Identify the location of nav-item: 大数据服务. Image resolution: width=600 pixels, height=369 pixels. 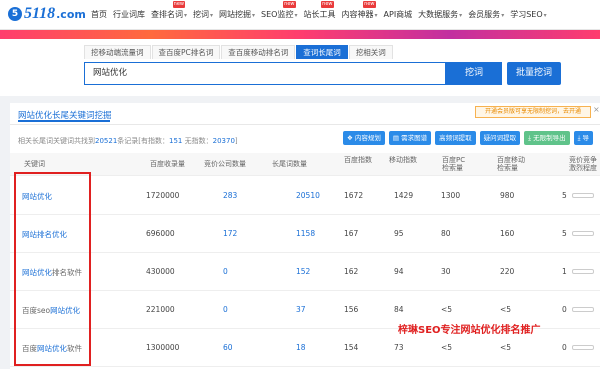
(440, 14).